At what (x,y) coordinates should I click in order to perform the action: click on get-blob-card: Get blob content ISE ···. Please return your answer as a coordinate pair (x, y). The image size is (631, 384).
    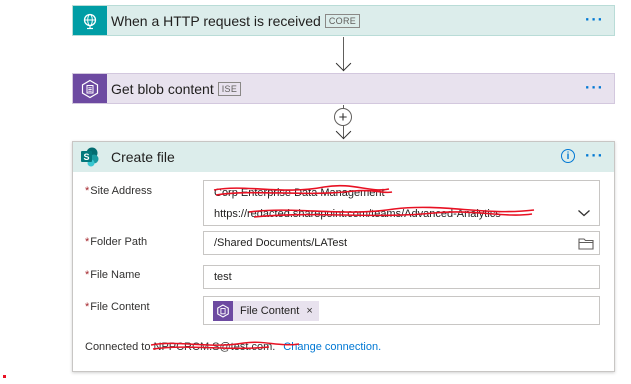
    Looking at the image, I should click on (343, 88).